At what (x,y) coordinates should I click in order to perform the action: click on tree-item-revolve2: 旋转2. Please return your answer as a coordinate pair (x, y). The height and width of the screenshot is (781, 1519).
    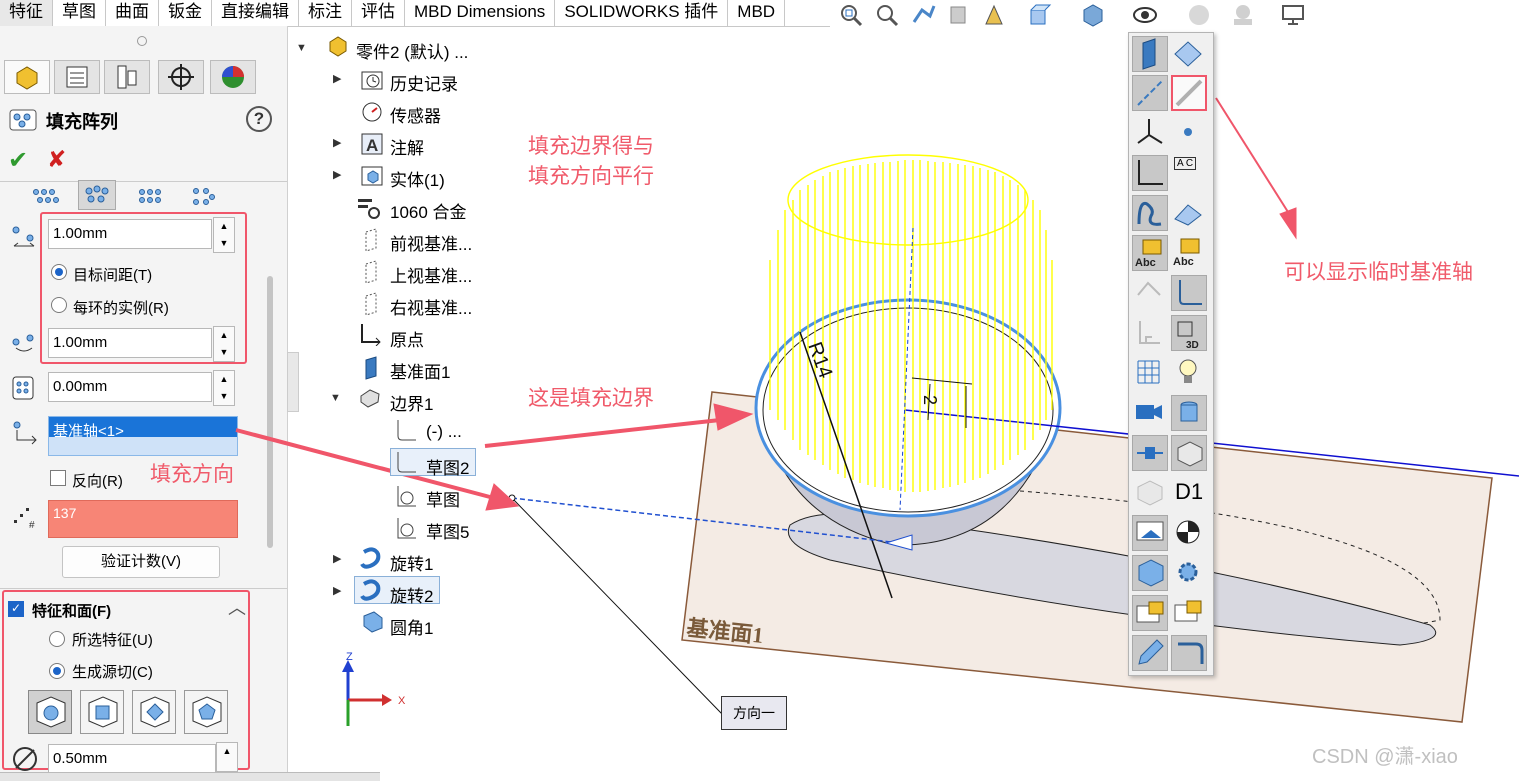
    Looking at the image, I should click on (411, 594).